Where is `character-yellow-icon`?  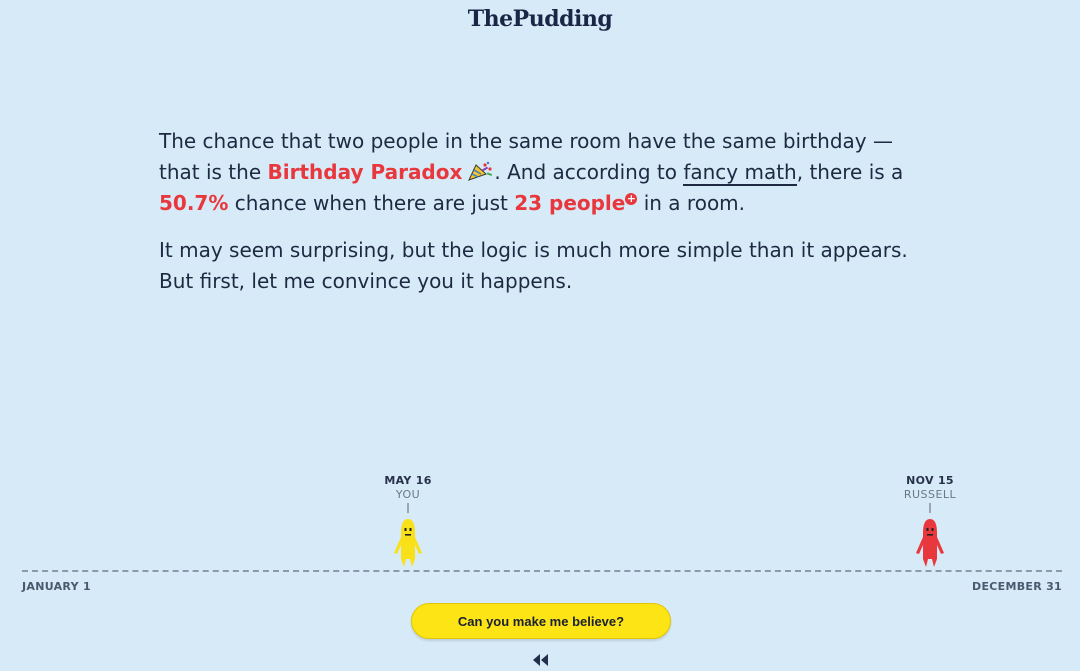 character-yellow-icon is located at coordinates (408, 542).